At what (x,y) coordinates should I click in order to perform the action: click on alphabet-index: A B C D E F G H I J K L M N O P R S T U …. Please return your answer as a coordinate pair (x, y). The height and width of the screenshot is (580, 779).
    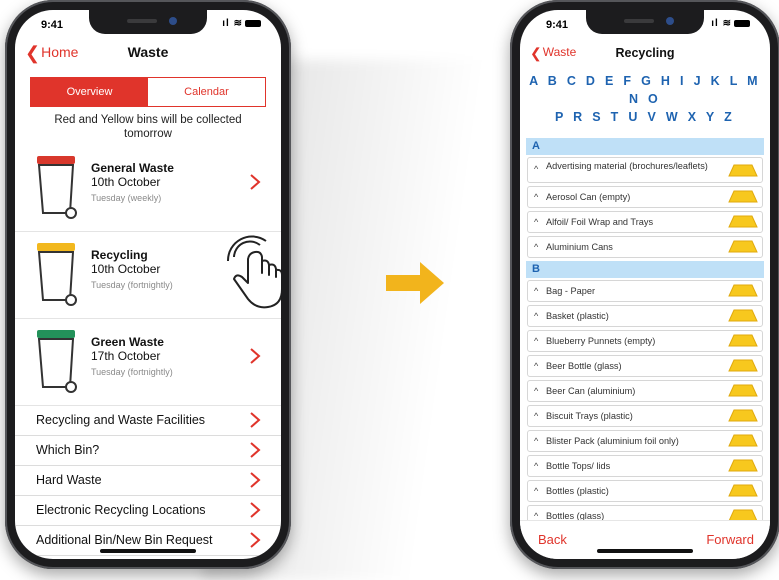
    Looking at the image, I should click on (645, 99).